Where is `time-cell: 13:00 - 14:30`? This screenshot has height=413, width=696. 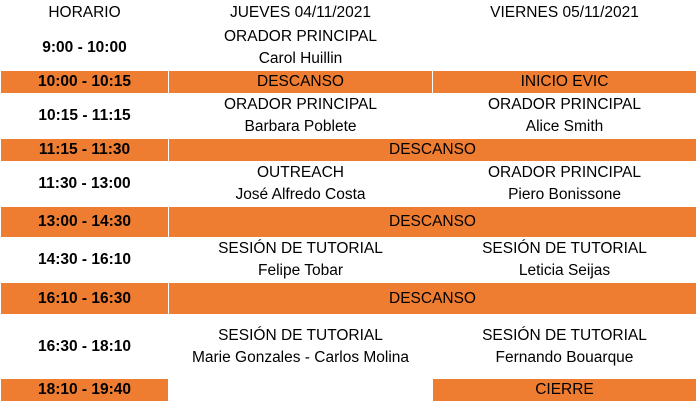
time-cell: 13:00 - 14:30 is located at coordinates (84, 222).